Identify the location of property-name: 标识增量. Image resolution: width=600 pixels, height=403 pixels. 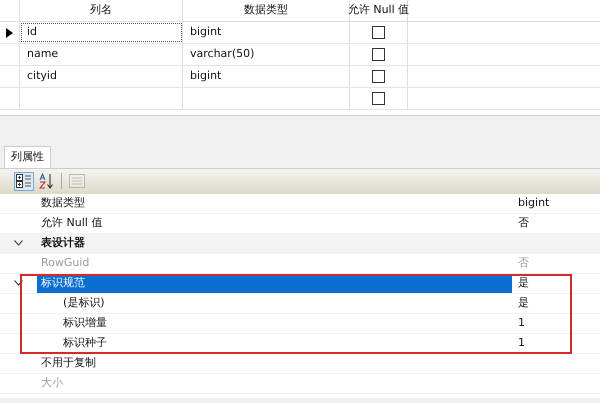
(85, 323).